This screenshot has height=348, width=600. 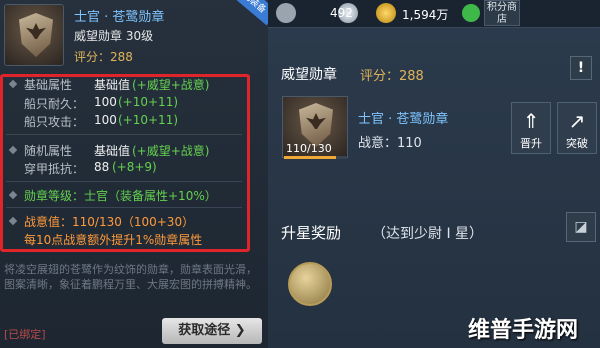 I want to click on get-source-button: 获取途径 ❯, so click(x=212, y=331).